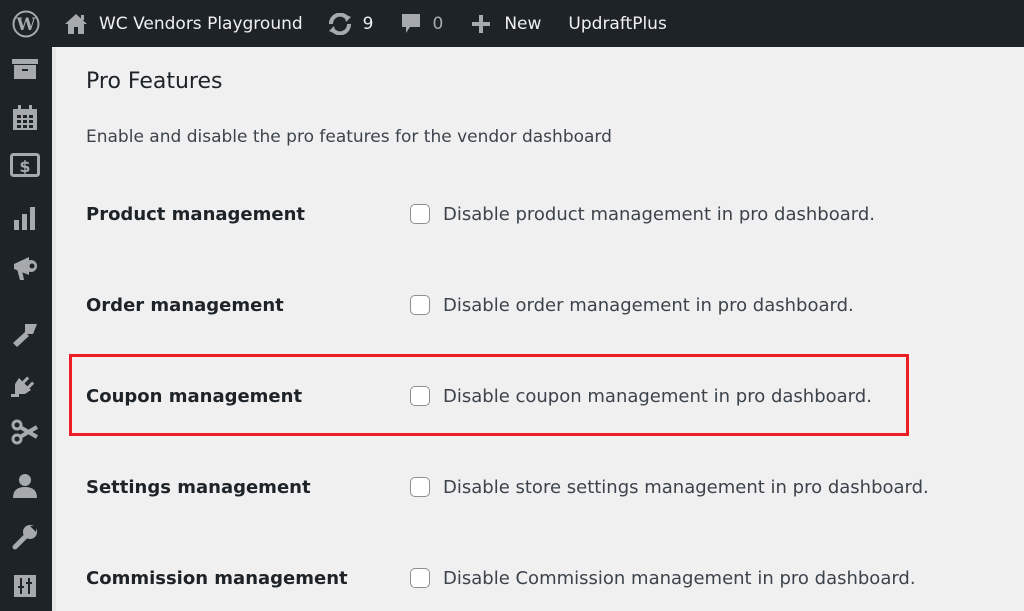 The height and width of the screenshot is (611, 1024). What do you see at coordinates (198, 487) in the screenshot?
I see `feature-label: Settings management` at bounding box center [198, 487].